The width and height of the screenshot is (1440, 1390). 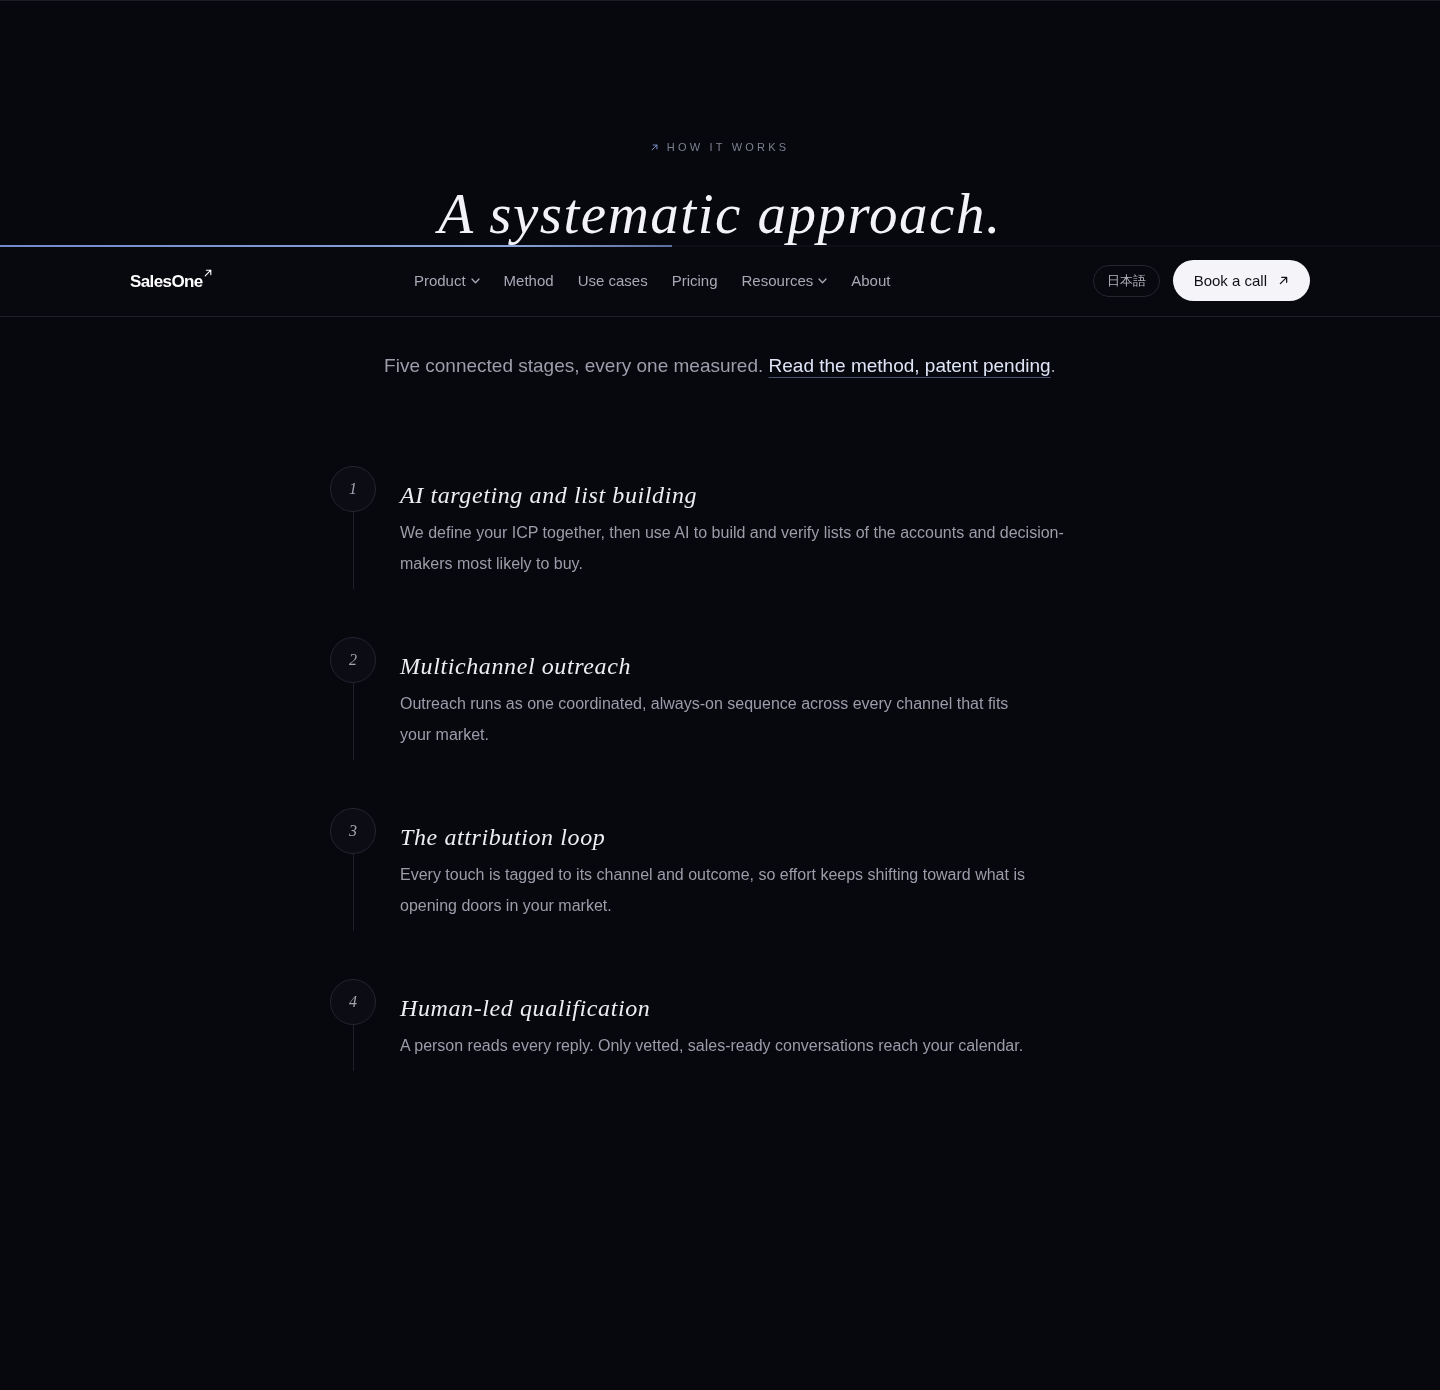 I want to click on nav-link: Pricing, so click(x=694, y=280).